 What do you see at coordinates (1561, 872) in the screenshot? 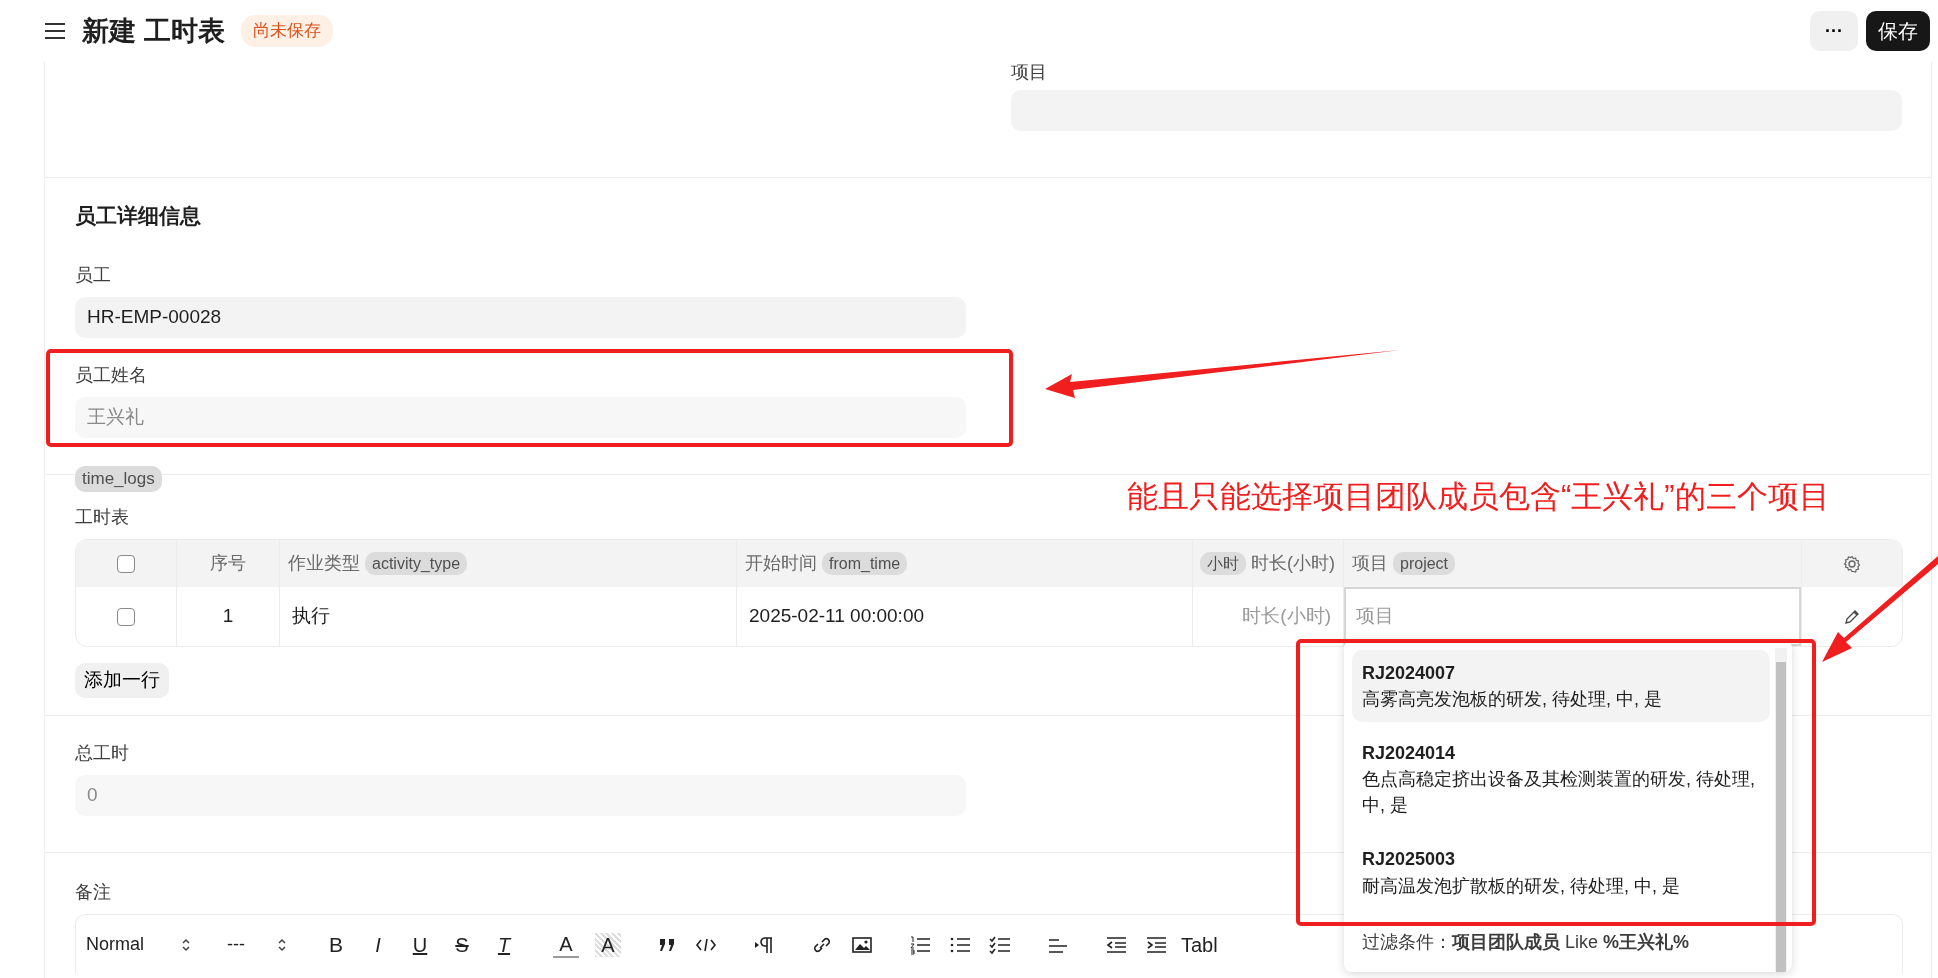
I see `dropdown-item: RJ2025003 耐高温发泡扩散板的研发, 待处理, 中, 是` at bounding box center [1561, 872].